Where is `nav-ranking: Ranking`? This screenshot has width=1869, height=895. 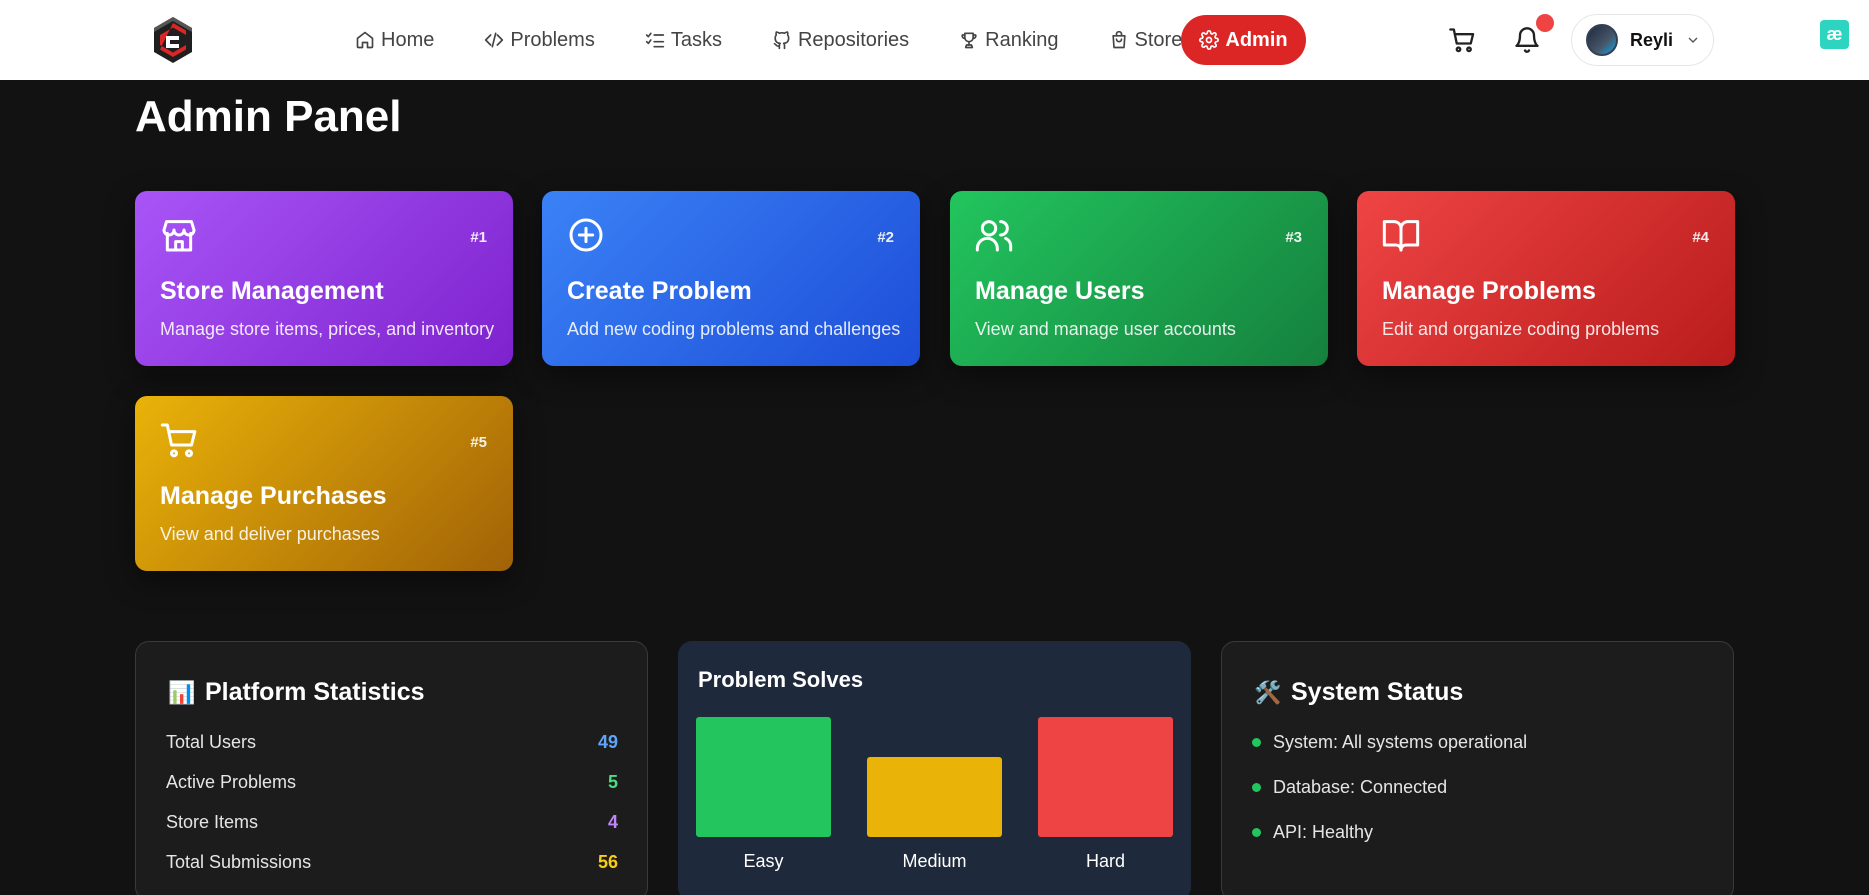
nav-ranking: Ranking is located at coordinates (1008, 40).